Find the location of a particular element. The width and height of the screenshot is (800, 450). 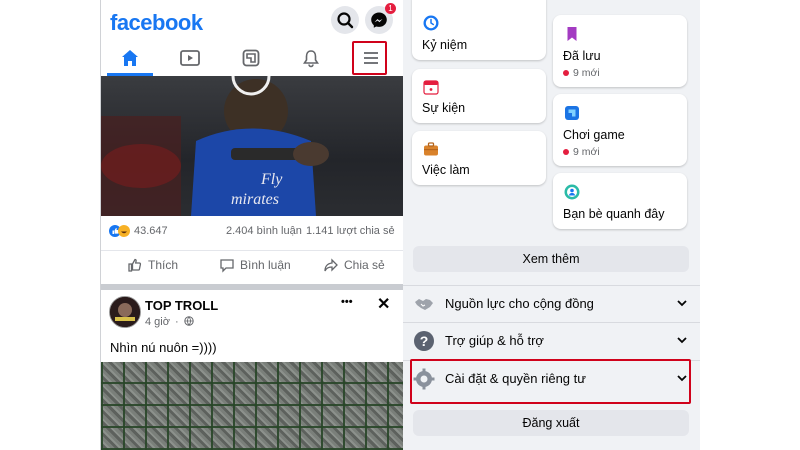

shortcut-memories: Kỷ niệm is located at coordinates (479, 30).